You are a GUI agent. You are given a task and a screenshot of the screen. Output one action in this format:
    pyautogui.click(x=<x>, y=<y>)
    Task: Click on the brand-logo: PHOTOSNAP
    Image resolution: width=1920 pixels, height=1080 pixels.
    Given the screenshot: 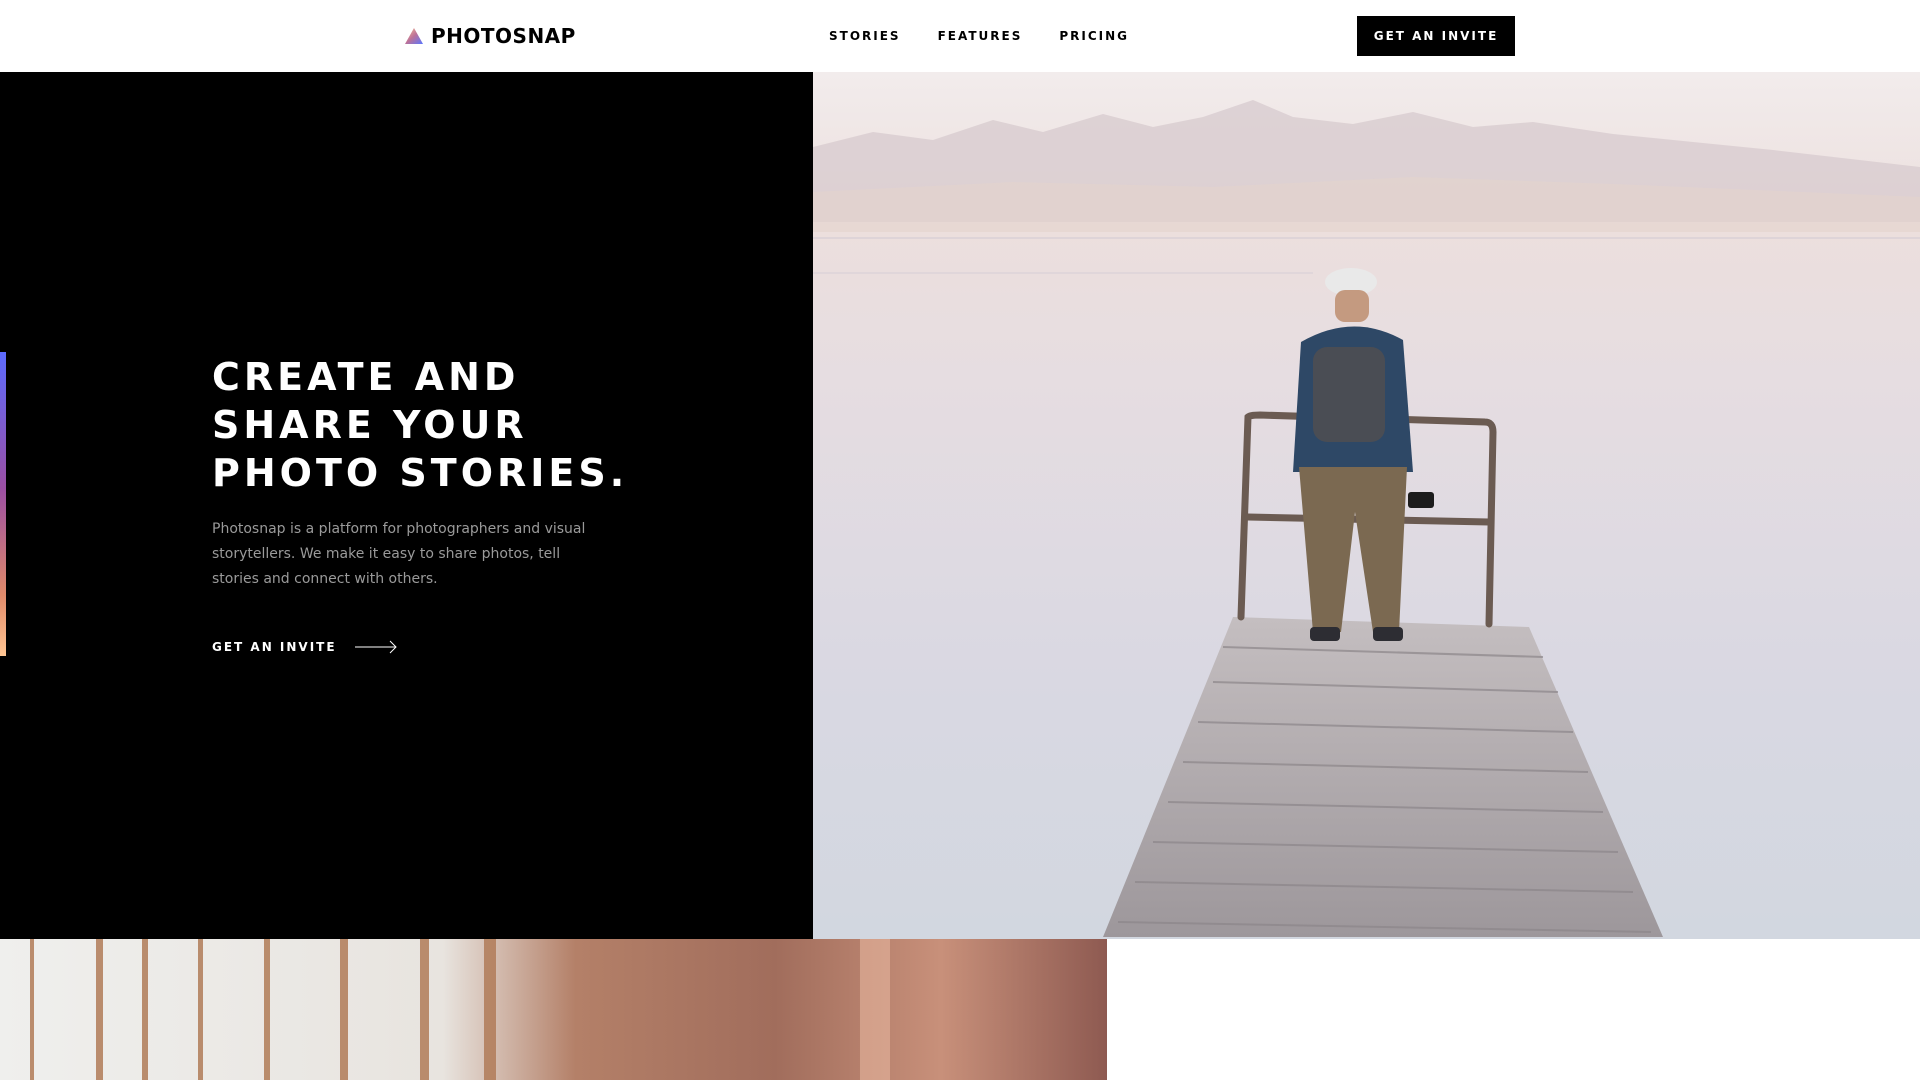 What is the action you would take?
    pyautogui.click(x=490, y=36)
    